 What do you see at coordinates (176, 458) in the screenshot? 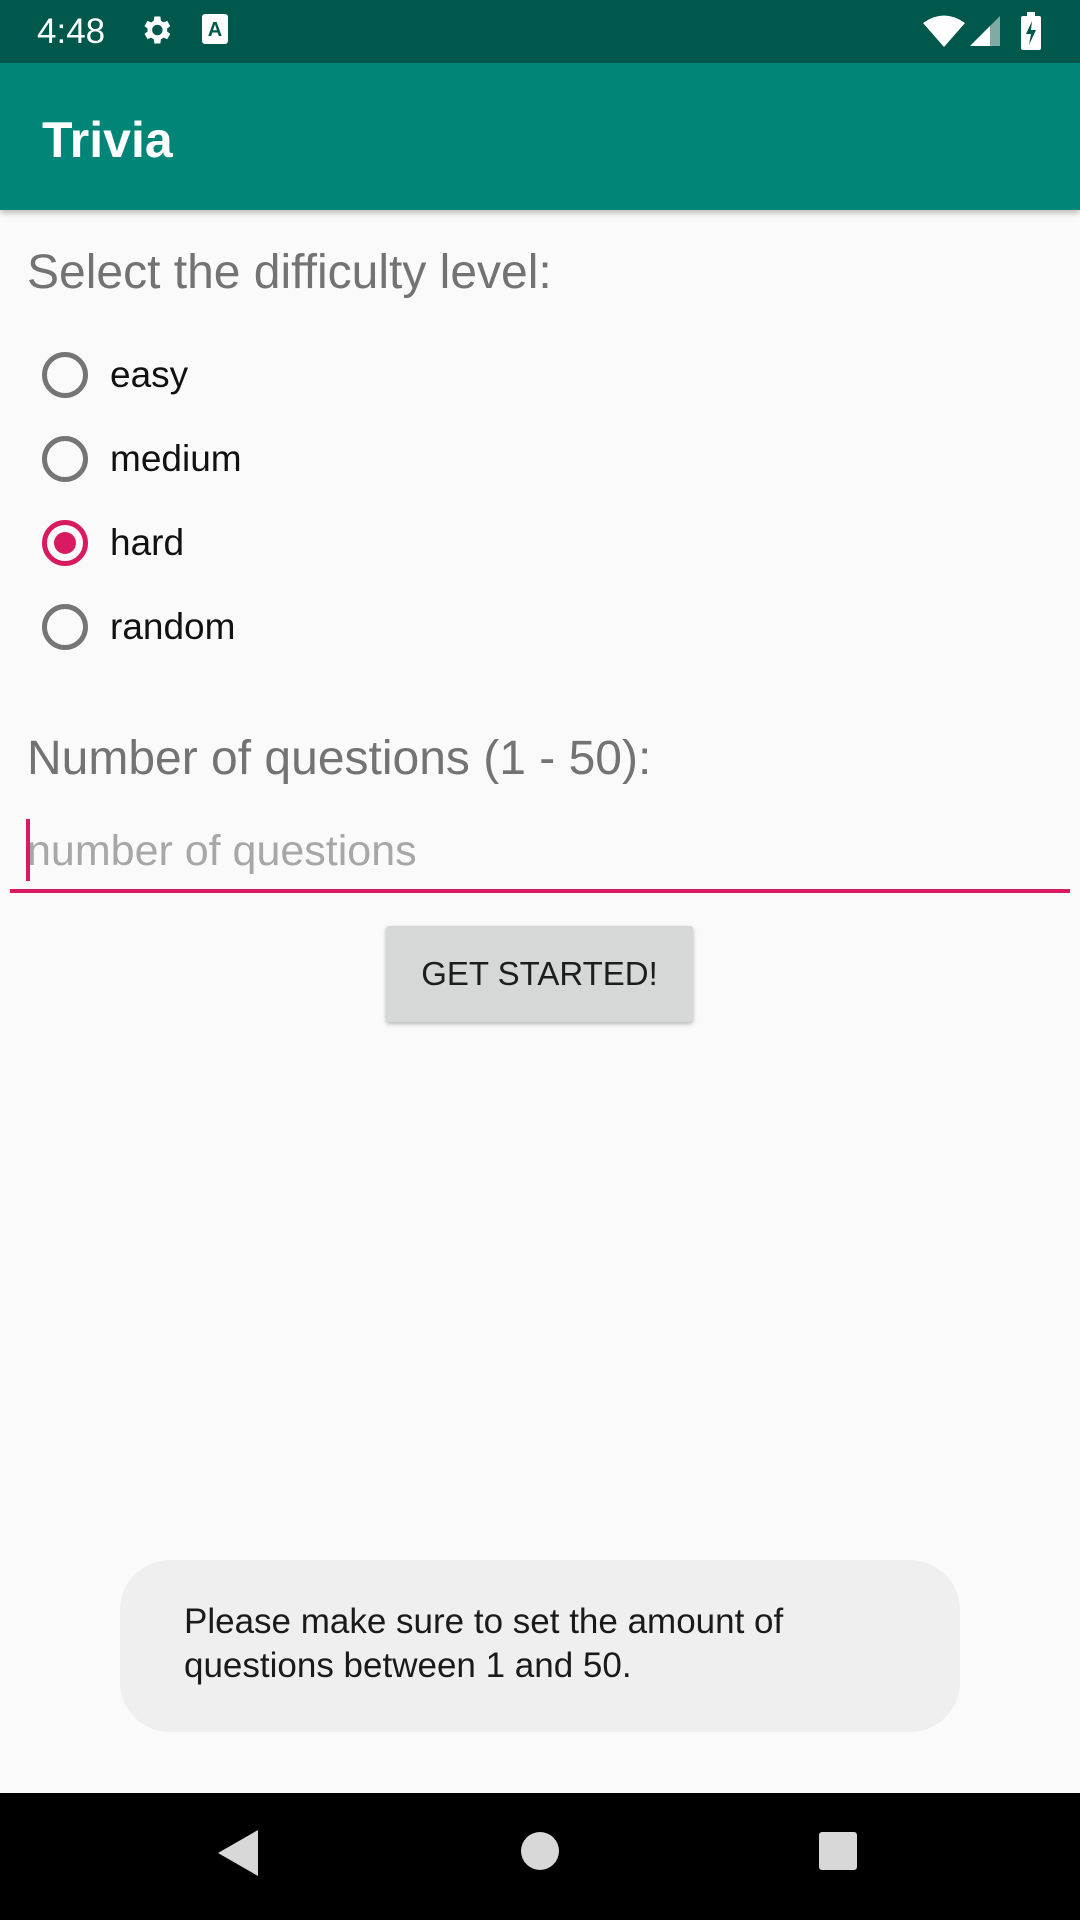
I see `radio-label-medium: medium` at bounding box center [176, 458].